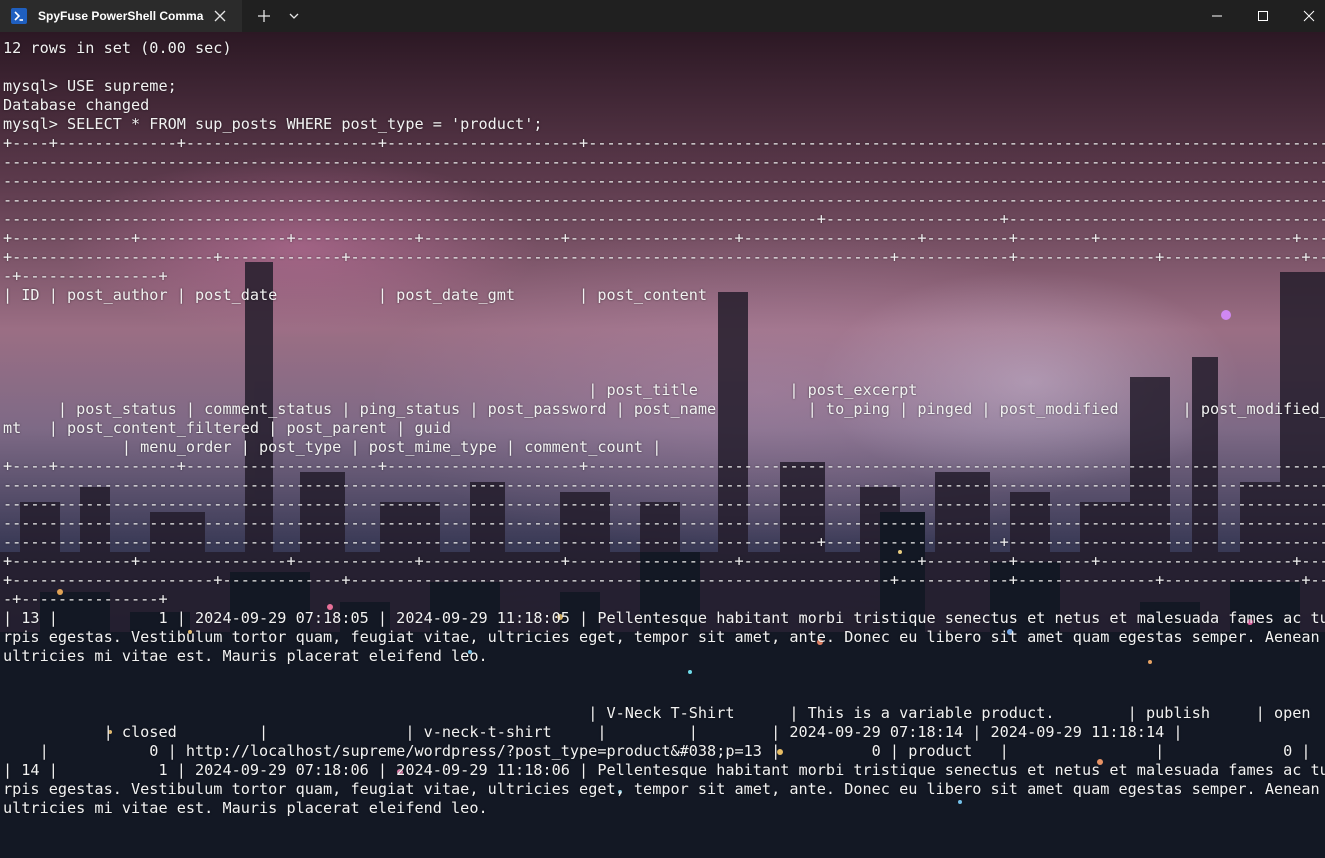 The height and width of the screenshot is (858, 1325). Describe the element at coordinates (117, 48) in the screenshot. I see `terminal-line: 12 rows in set (0.00 sec)` at that location.